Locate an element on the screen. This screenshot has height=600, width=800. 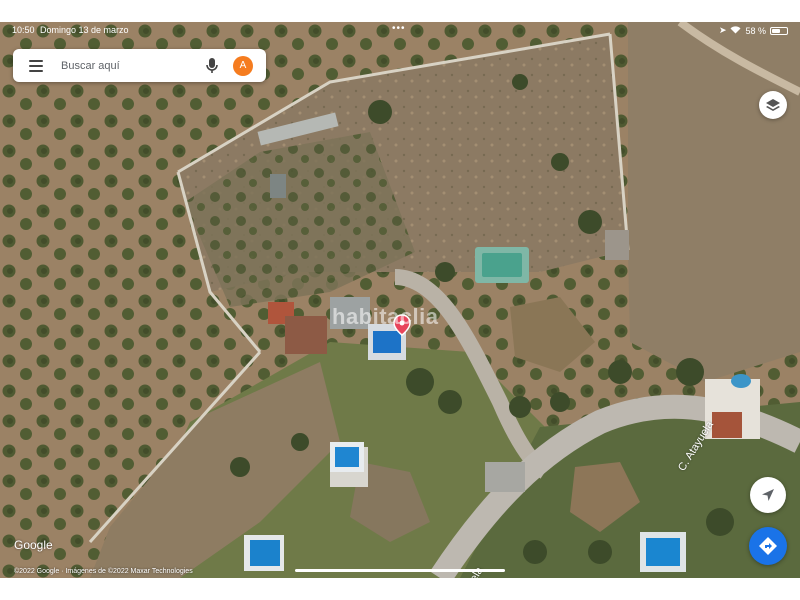
status-time: 10:50 is located at coordinates (23, 30).